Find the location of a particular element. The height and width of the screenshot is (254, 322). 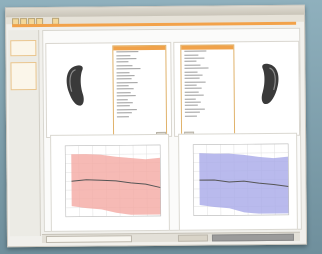

right-gain-chart is located at coordinates (238, 181).